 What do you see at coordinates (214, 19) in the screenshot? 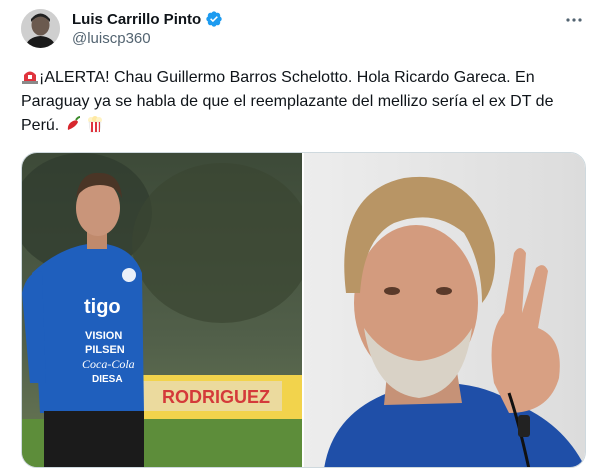
I see `verified-badge-icon` at bounding box center [214, 19].